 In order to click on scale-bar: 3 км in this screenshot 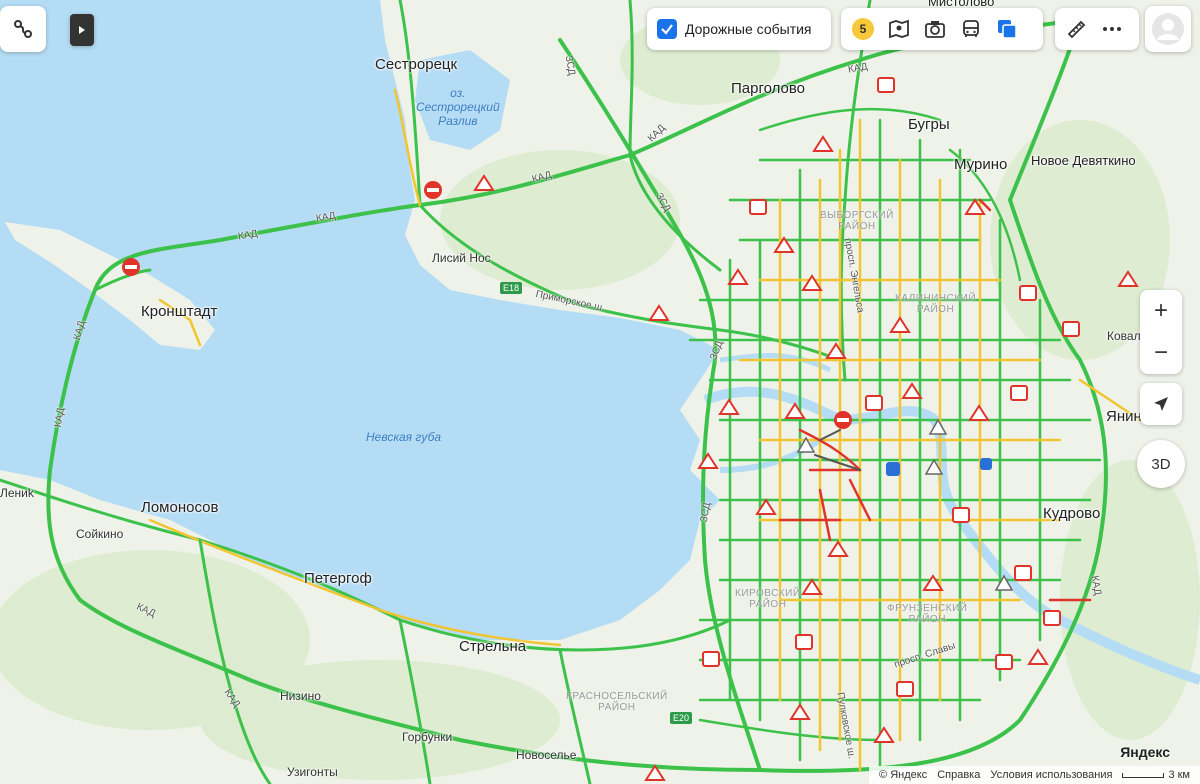, I will do `click(1156, 775)`.